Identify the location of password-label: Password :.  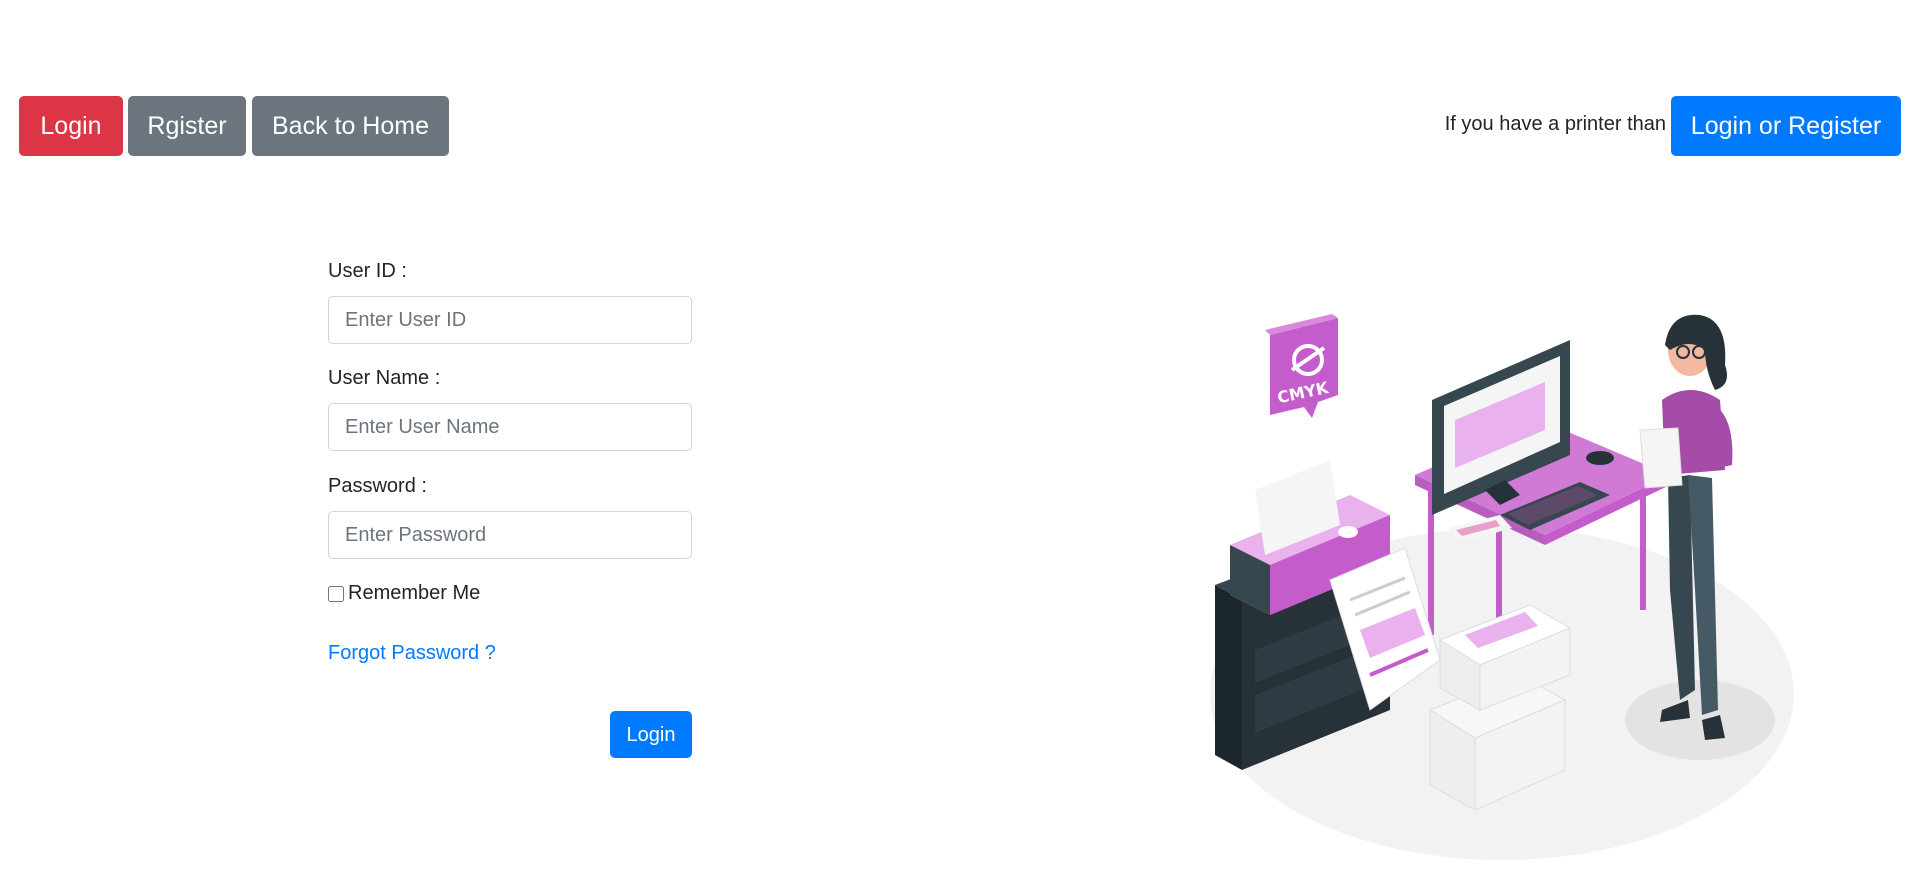
(377, 486).